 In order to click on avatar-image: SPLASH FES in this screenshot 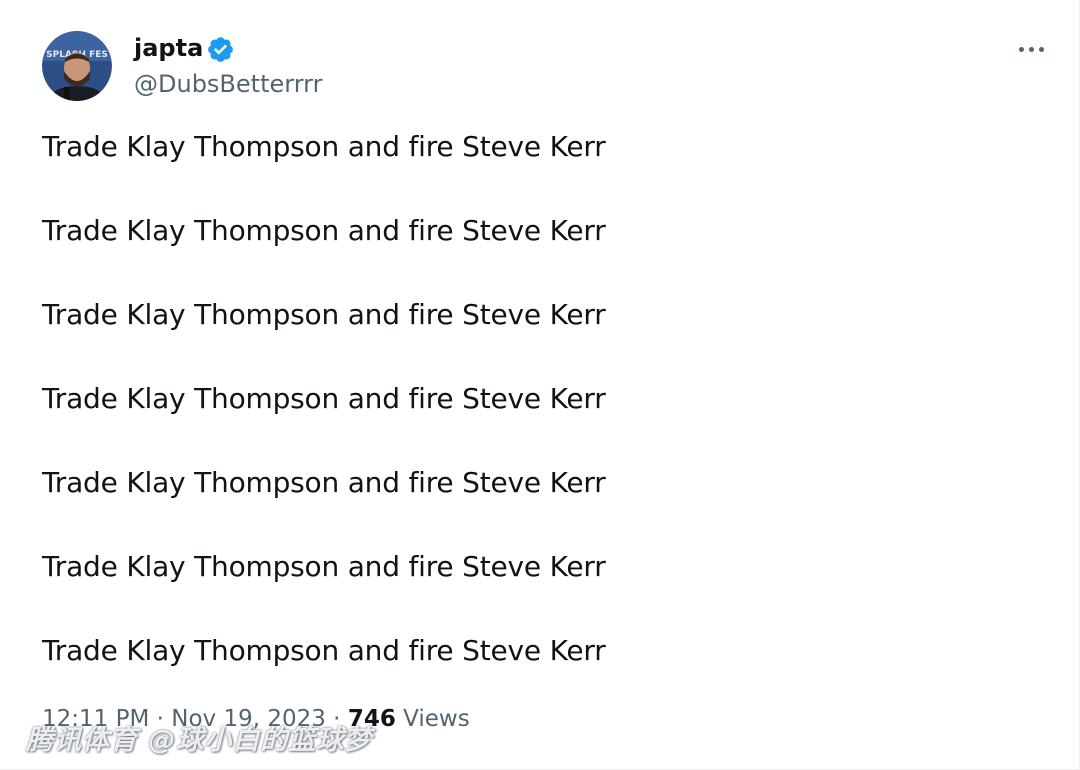, I will do `click(77, 66)`.